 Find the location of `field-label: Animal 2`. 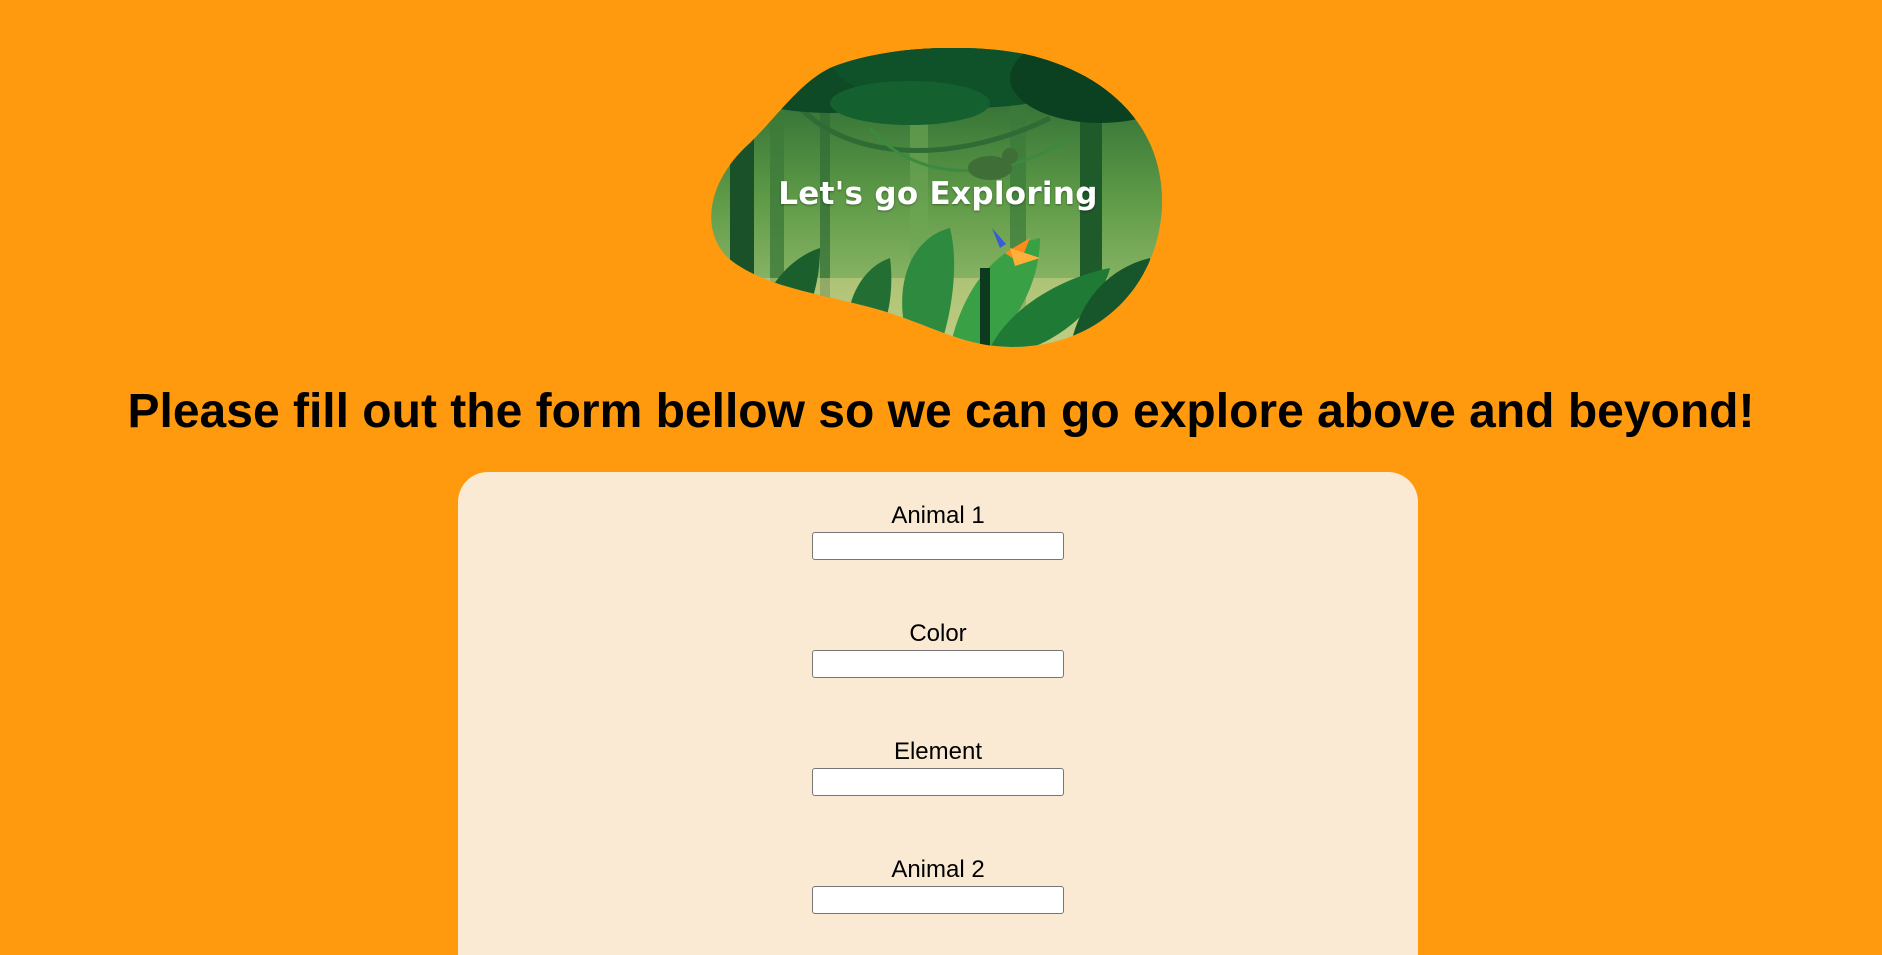

field-label: Animal 2 is located at coordinates (938, 869).